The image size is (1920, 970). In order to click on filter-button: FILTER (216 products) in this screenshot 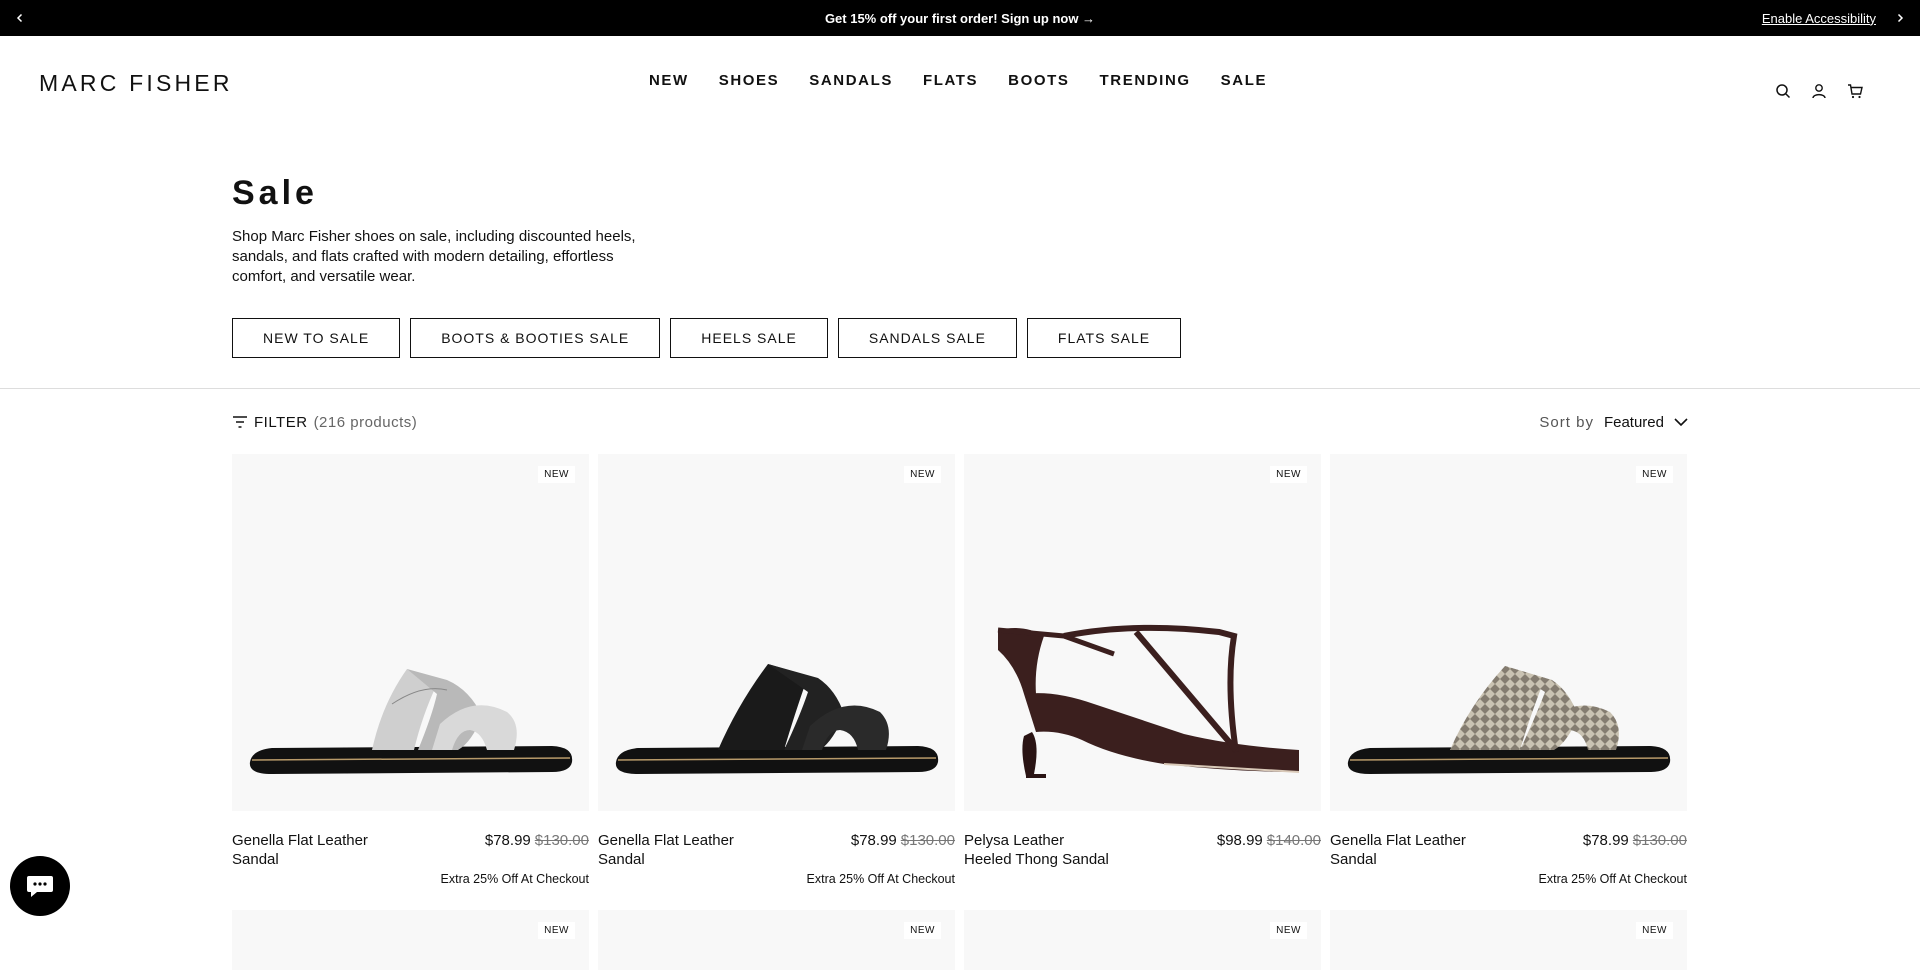, I will do `click(324, 422)`.